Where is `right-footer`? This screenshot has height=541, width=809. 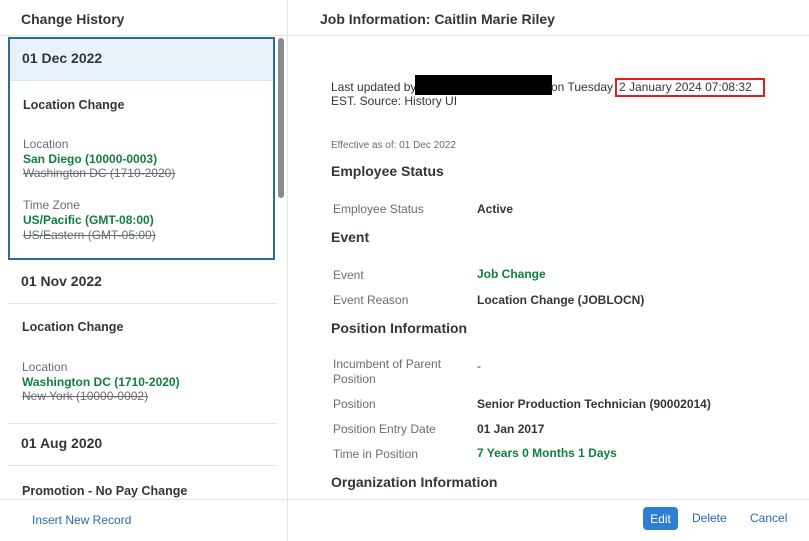 right-footer is located at coordinates (548, 520).